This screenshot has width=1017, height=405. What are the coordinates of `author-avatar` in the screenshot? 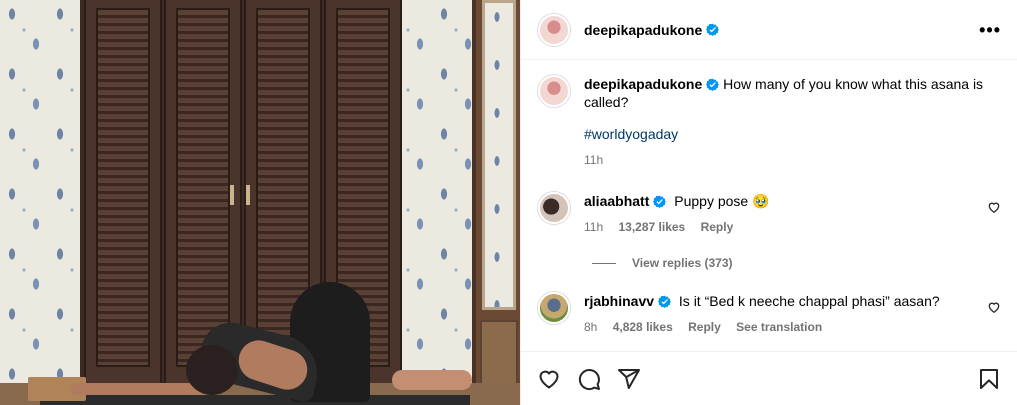 It's located at (554, 29).